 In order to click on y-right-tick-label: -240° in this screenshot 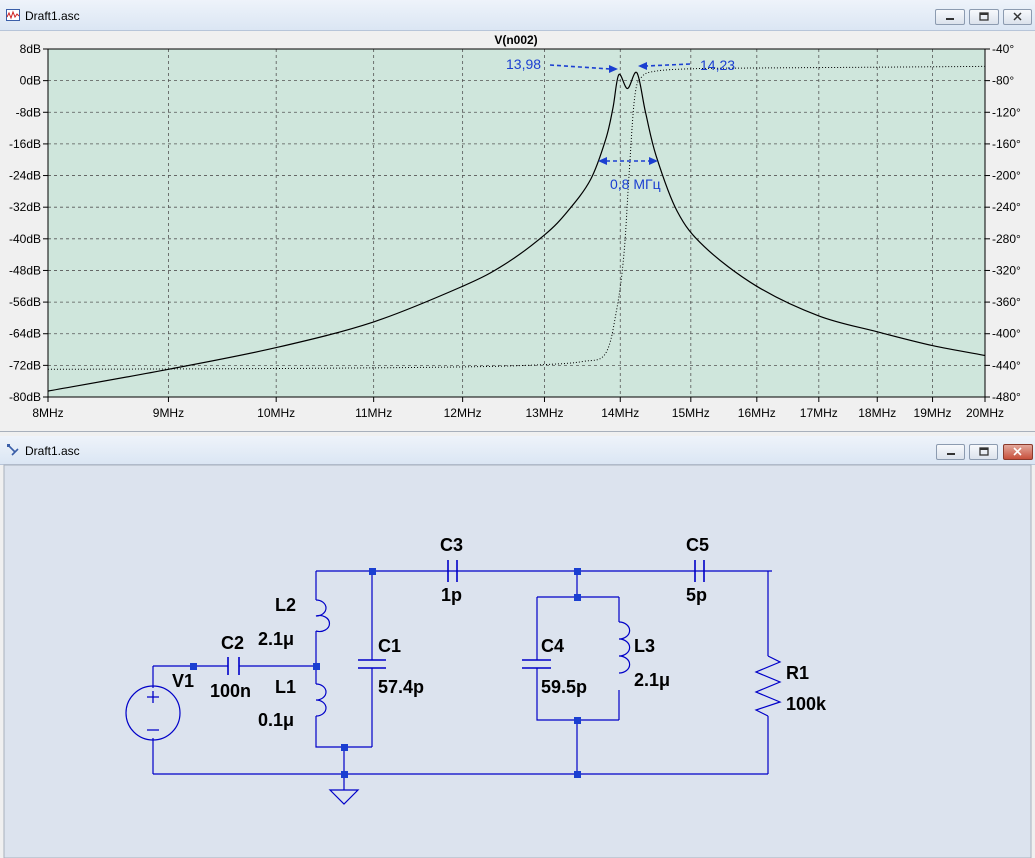, I will do `click(1006, 207)`.